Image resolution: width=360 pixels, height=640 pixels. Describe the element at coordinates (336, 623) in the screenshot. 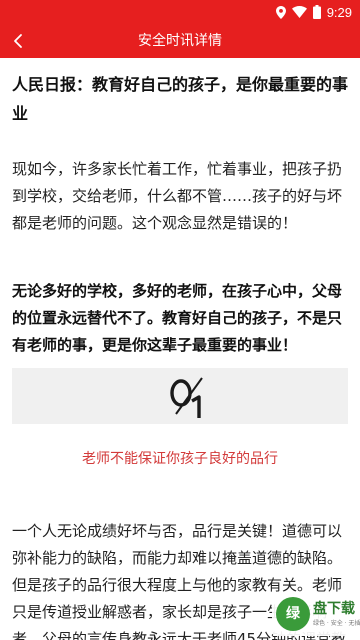

I see `watermark-subtitle: 绿色 · 安全 · 无插件` at that location.